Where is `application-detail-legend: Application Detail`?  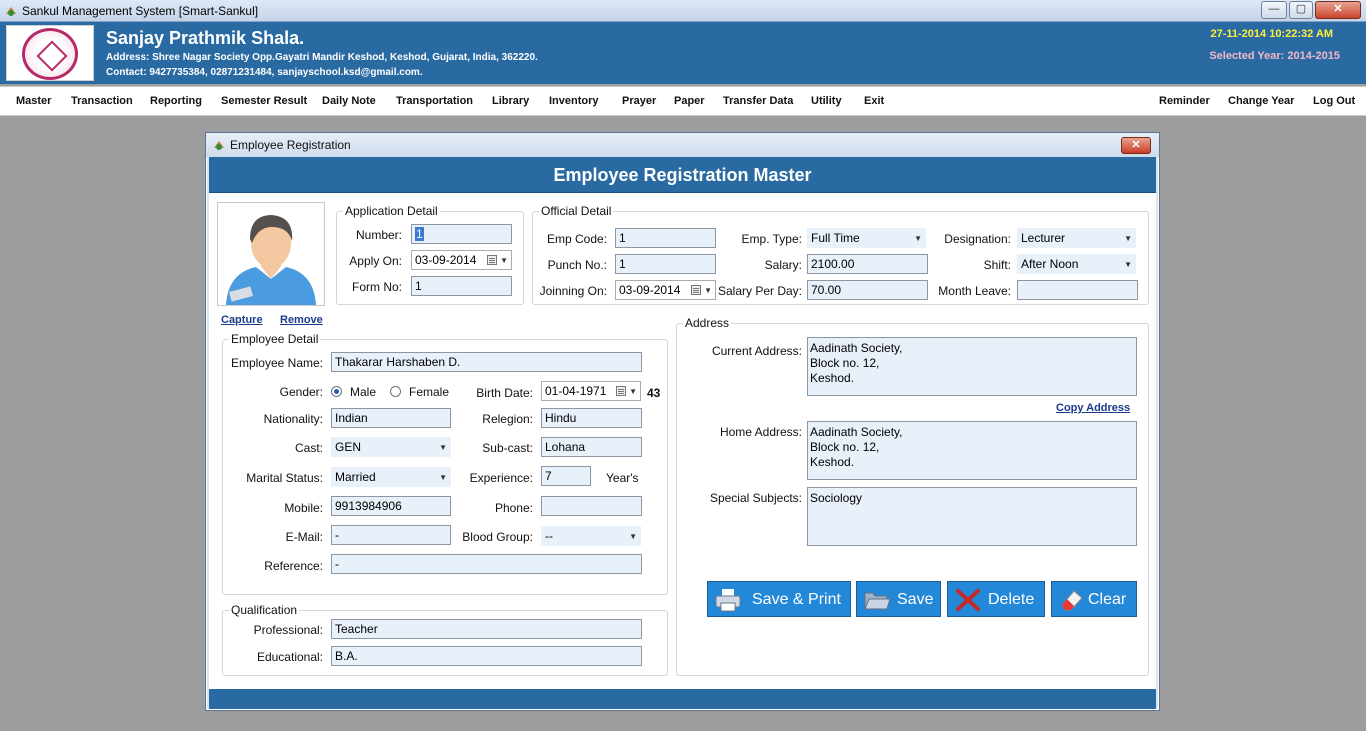 application-detail-legend: Application Detail is located at coordinates (391, 211).